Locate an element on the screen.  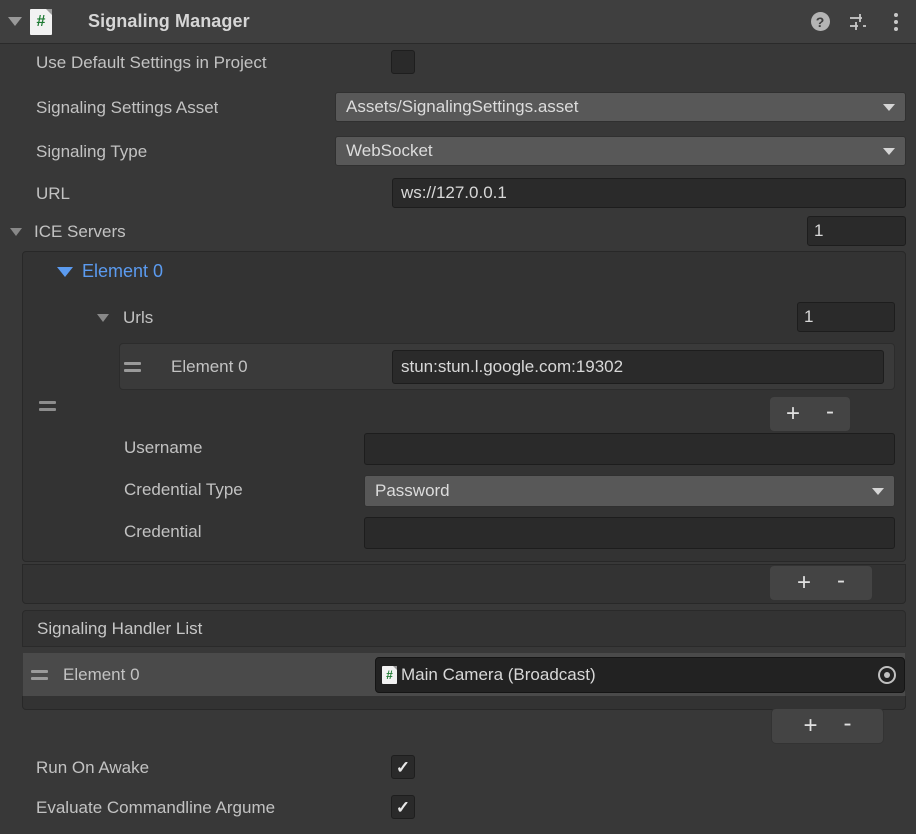
evaluate-commandline-label: Evaluate Commandline Argume is located at coordinates (156, 807).